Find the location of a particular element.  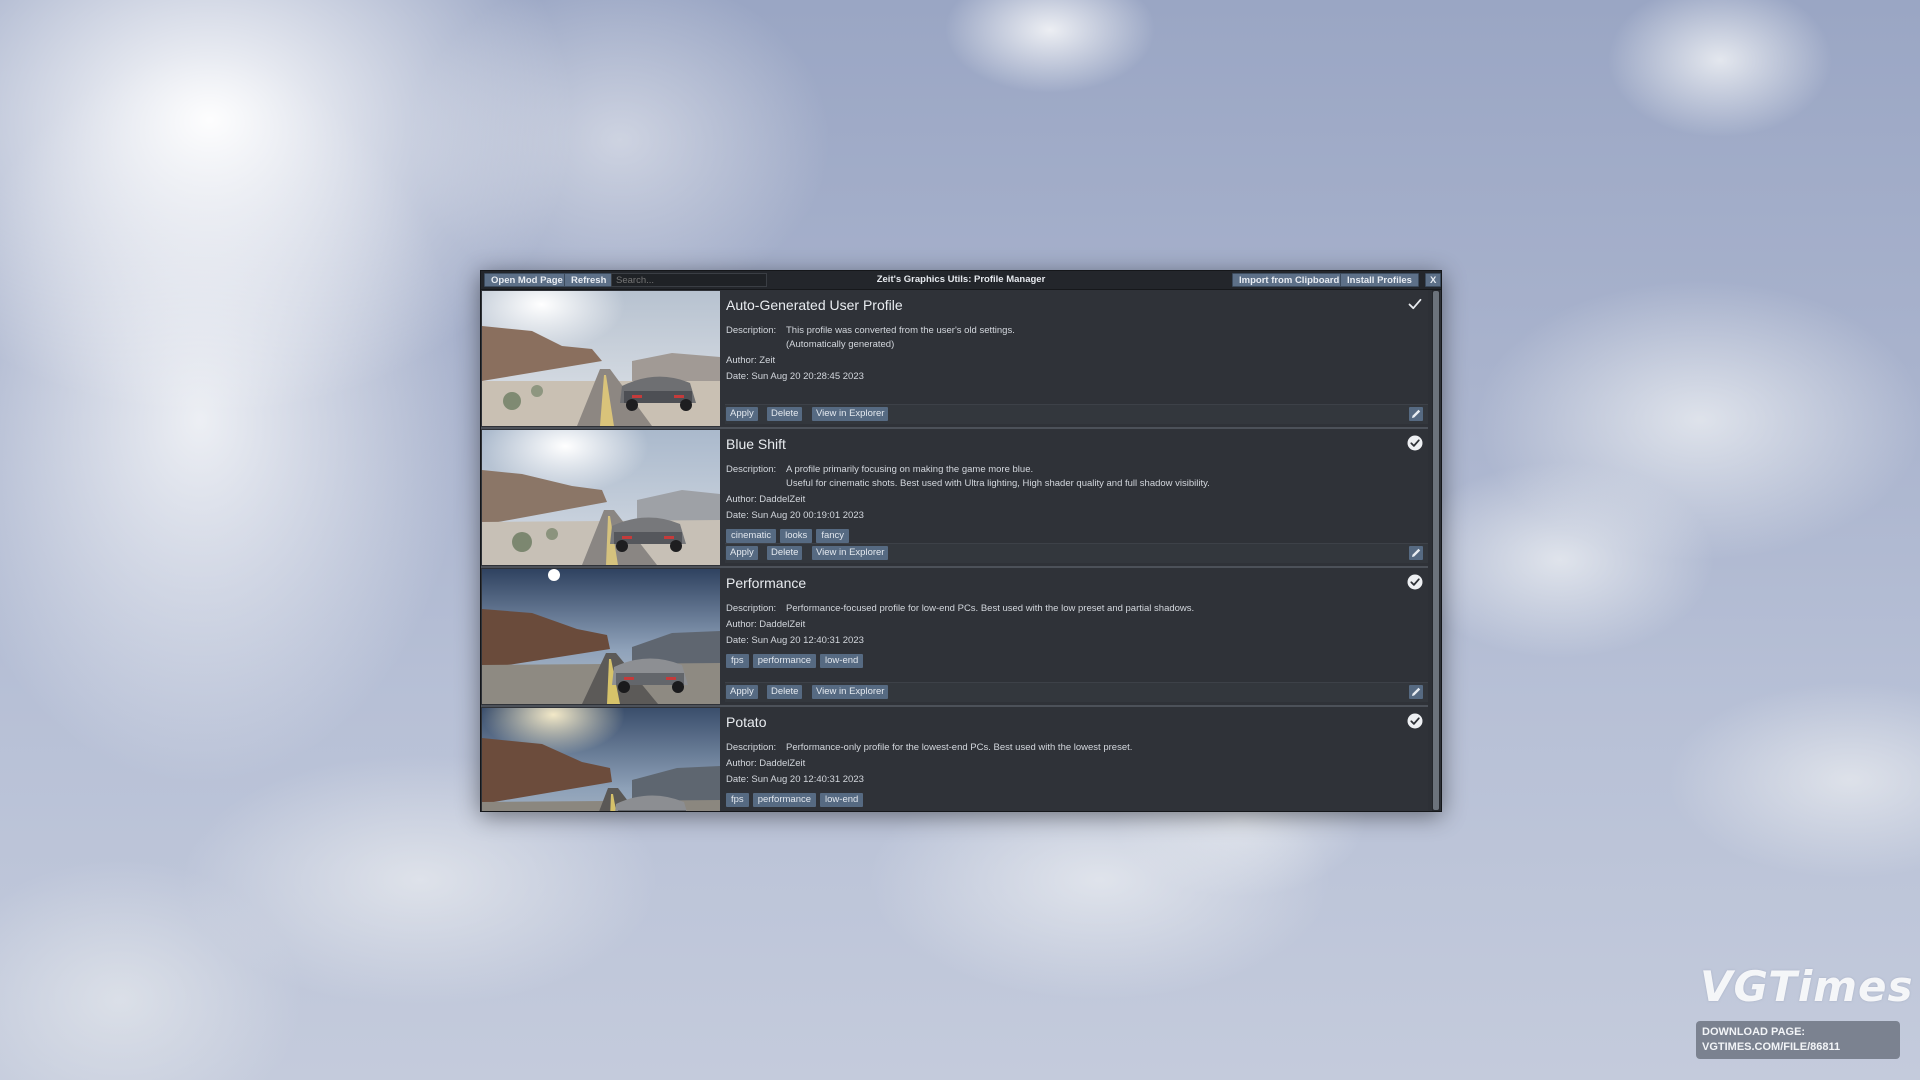

download-label: DOWNLOAD PAGE: is located at coordinates (1754, 1032).